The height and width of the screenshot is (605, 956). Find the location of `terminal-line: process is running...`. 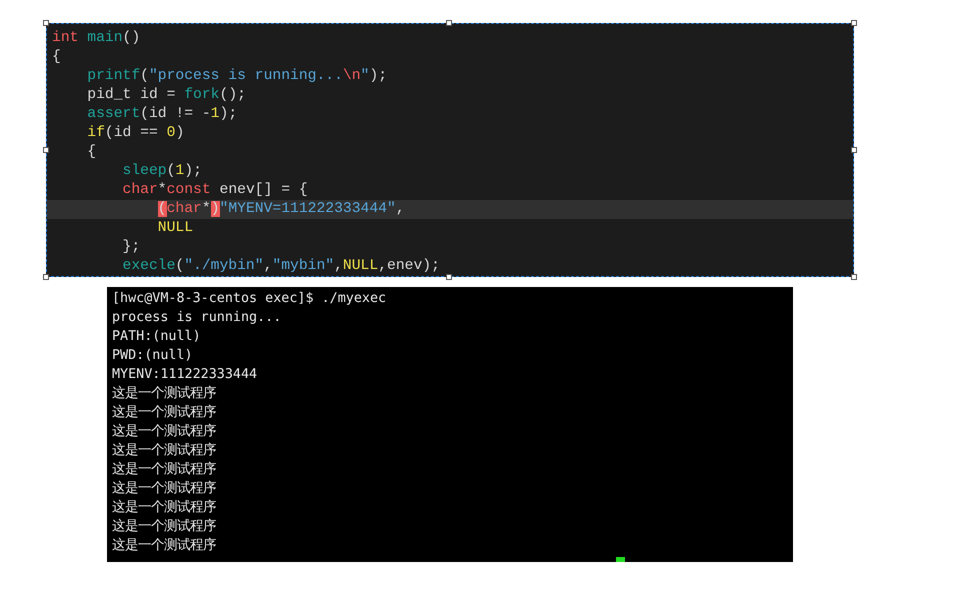

terminal-line: process is running... is located at coordinates (197, 318).